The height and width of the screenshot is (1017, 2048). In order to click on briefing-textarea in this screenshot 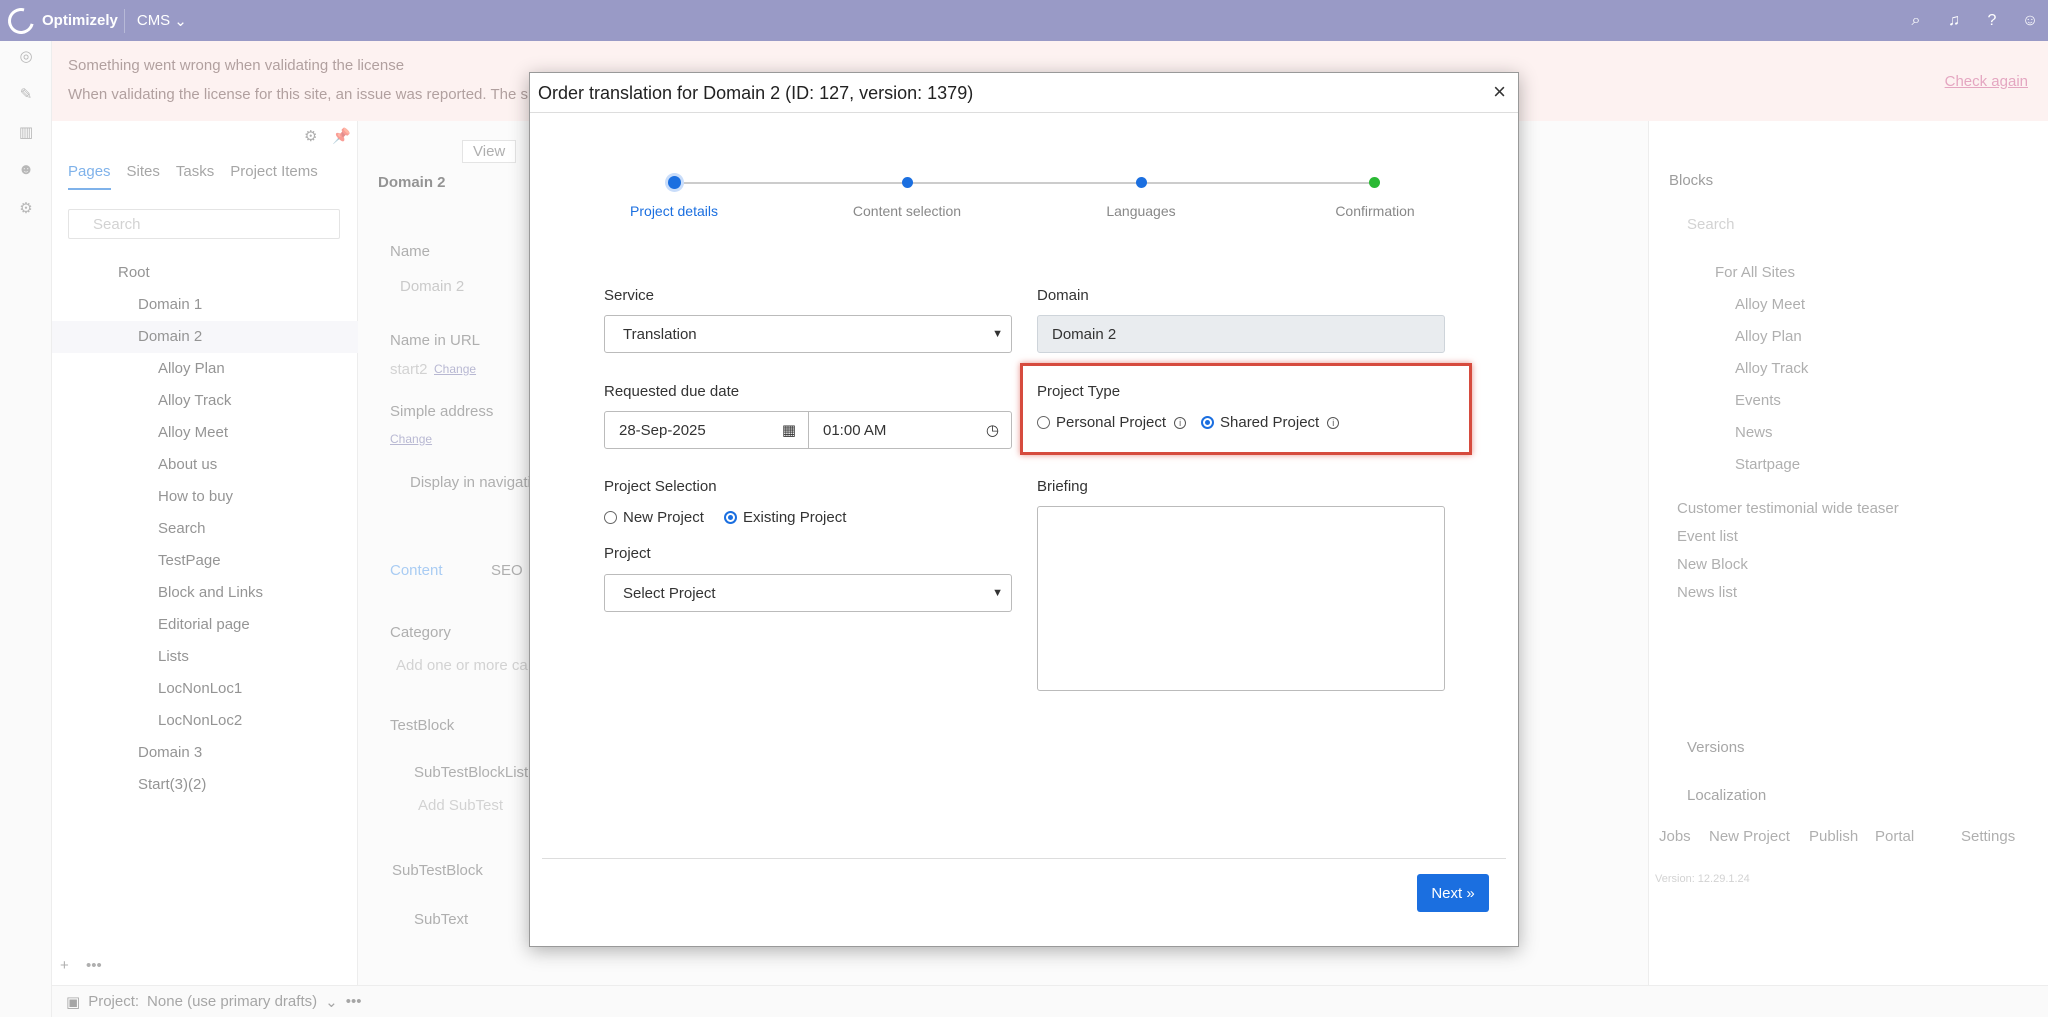, I will do `click(1241, 598)`.